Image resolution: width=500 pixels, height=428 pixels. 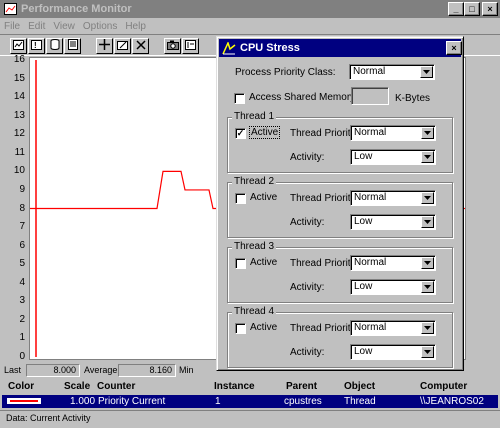 I want to click on maximize-button: □, so click(x=472, y=9).